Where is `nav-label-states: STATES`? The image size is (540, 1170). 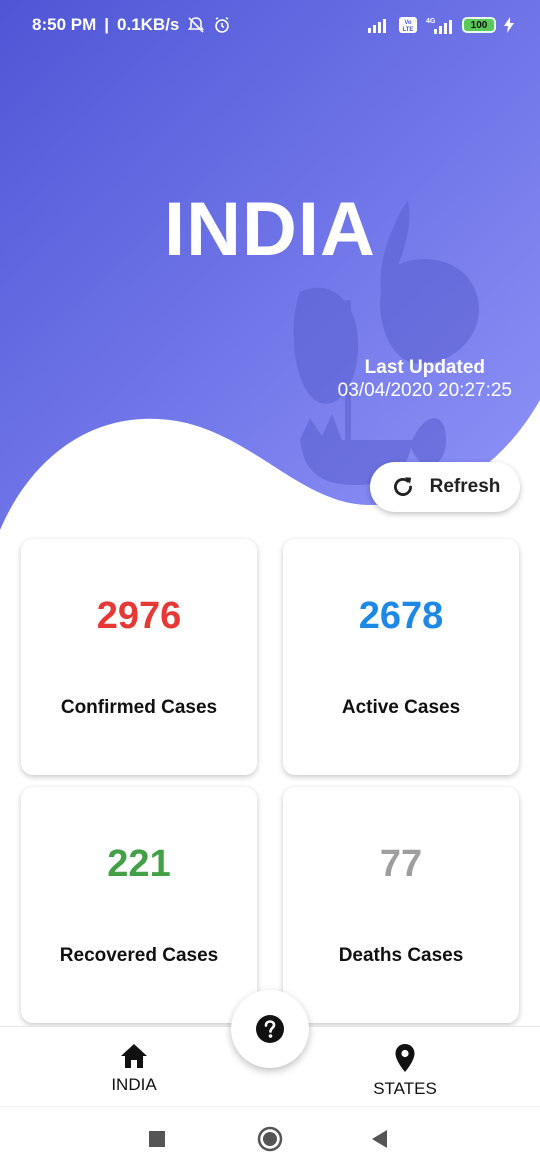 nav-label-states: STATES is located at coordinates (405, 1088).